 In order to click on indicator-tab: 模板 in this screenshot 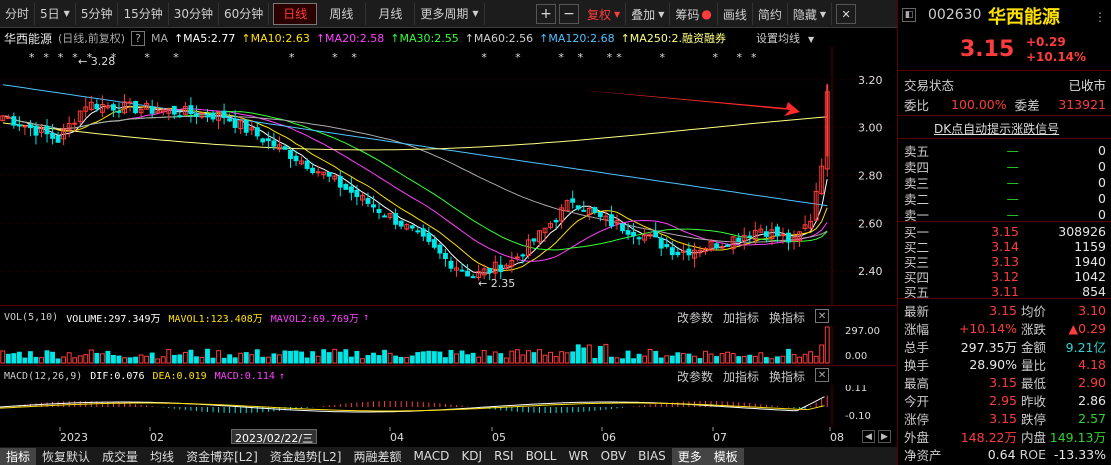, I will do `click(725, 456)`.